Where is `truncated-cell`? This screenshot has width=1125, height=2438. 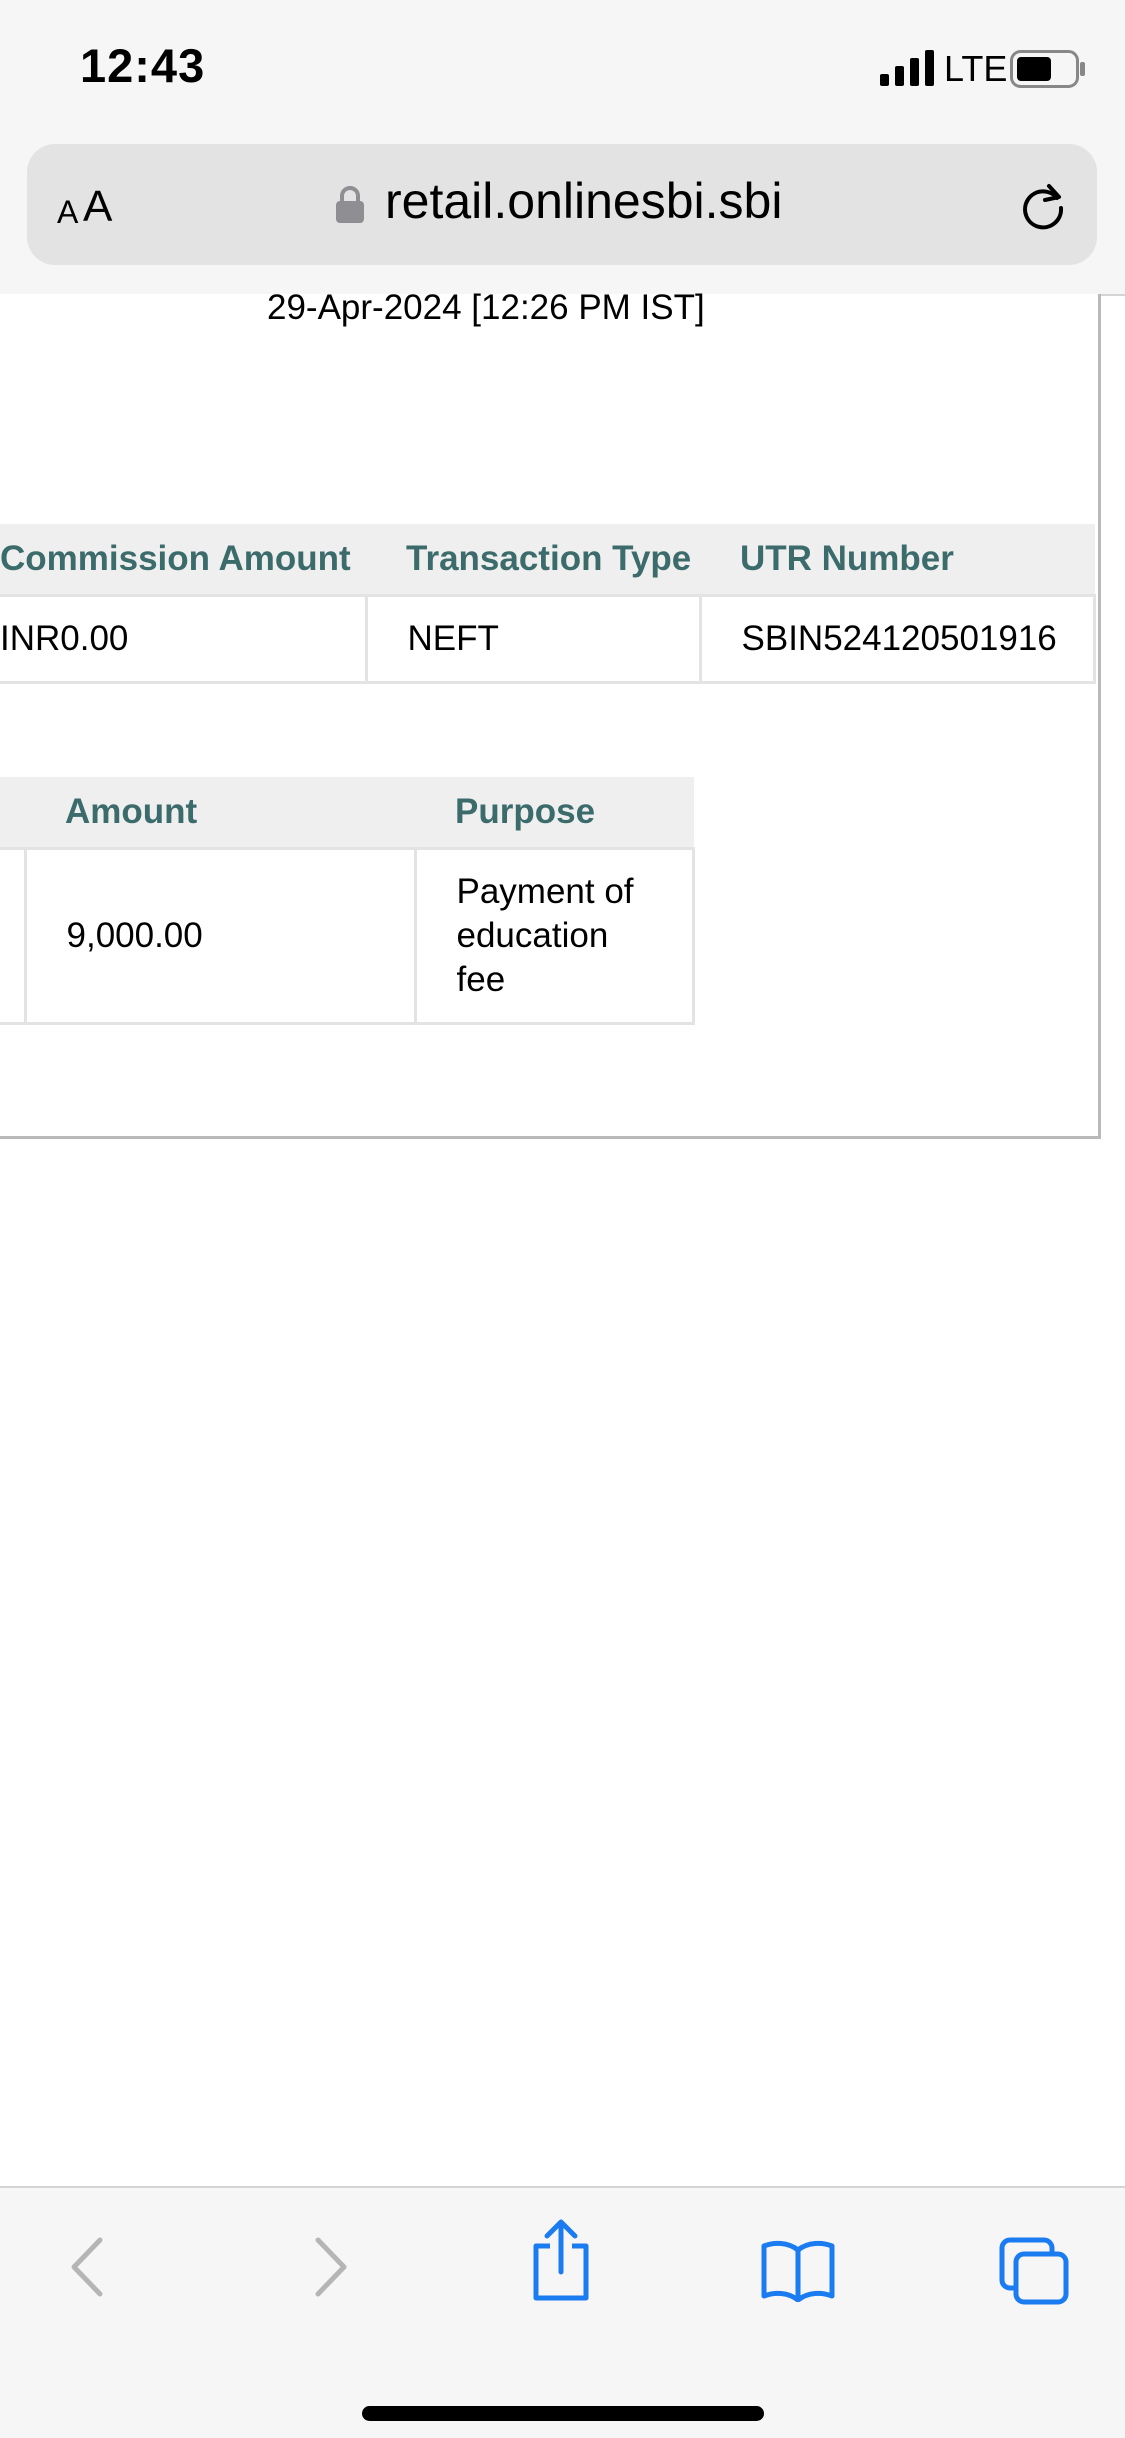 truncated-cell is located at coordinates (13, 936).